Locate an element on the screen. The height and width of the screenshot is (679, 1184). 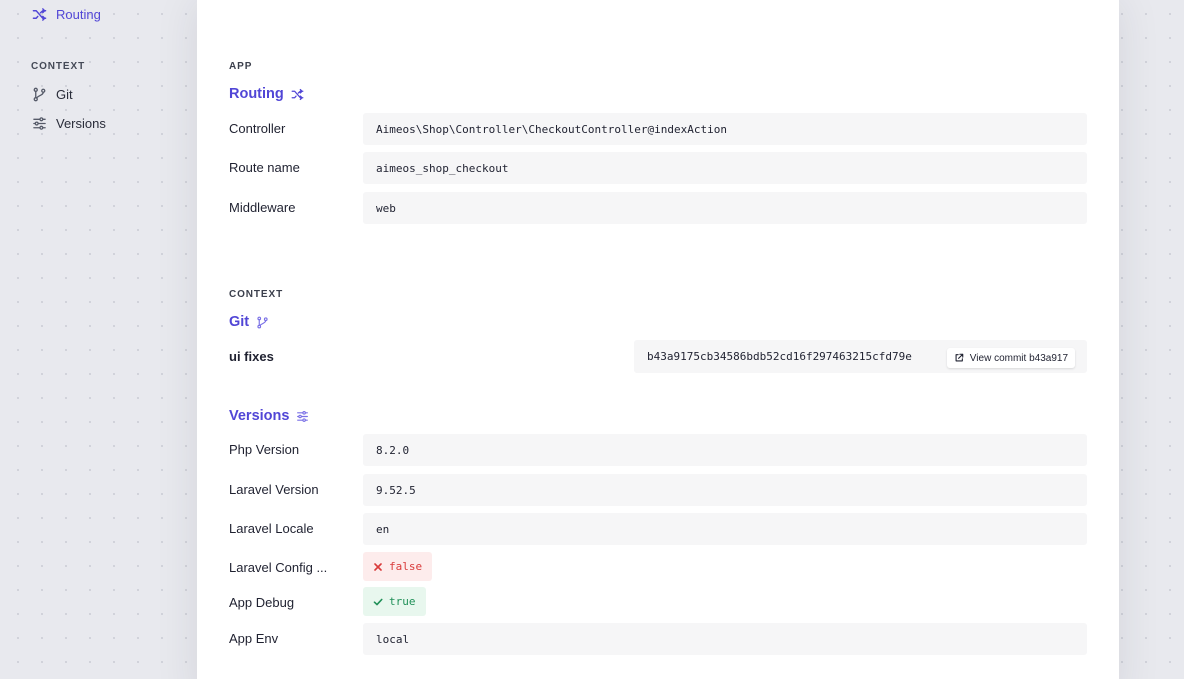
git-commit-hash: b43a9175cb34586bdb52cd16f297463215cfd79e is located at coordinates (779, 356).